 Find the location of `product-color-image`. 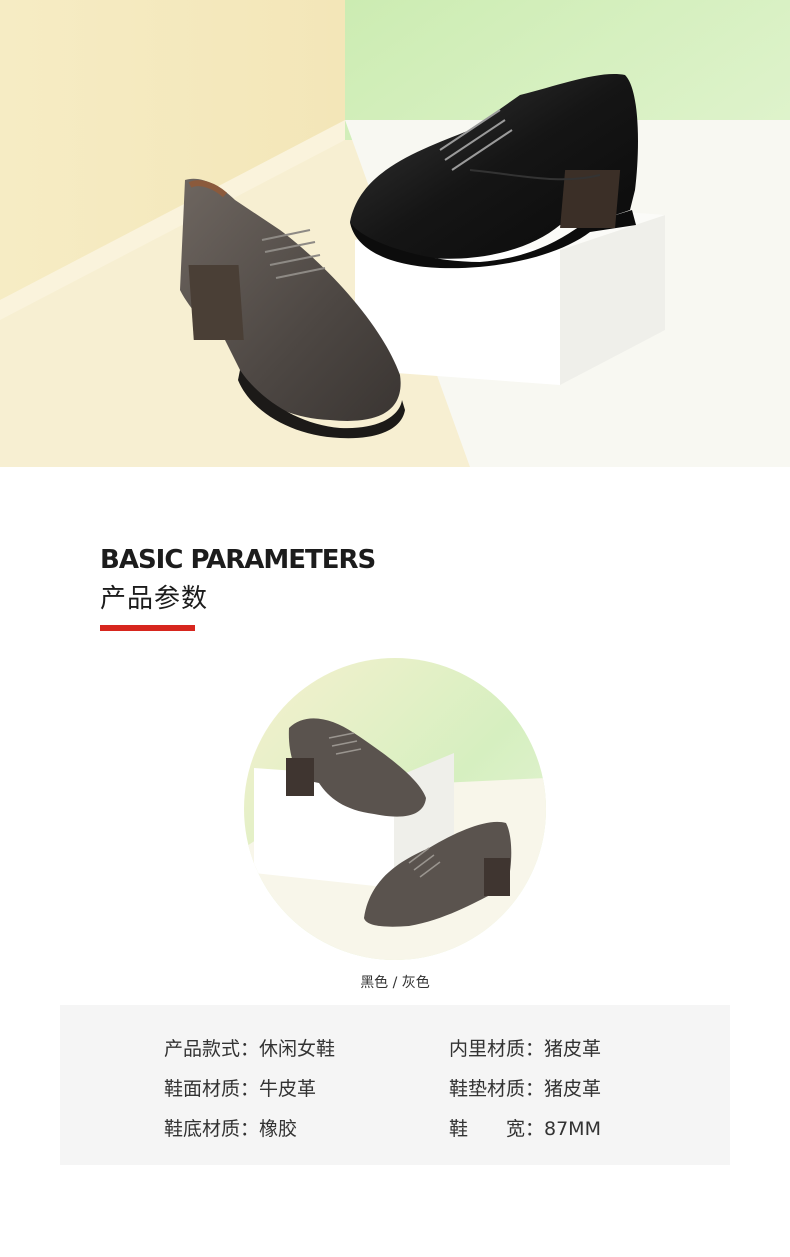

product-color-image is located at coordinates (395, 809).